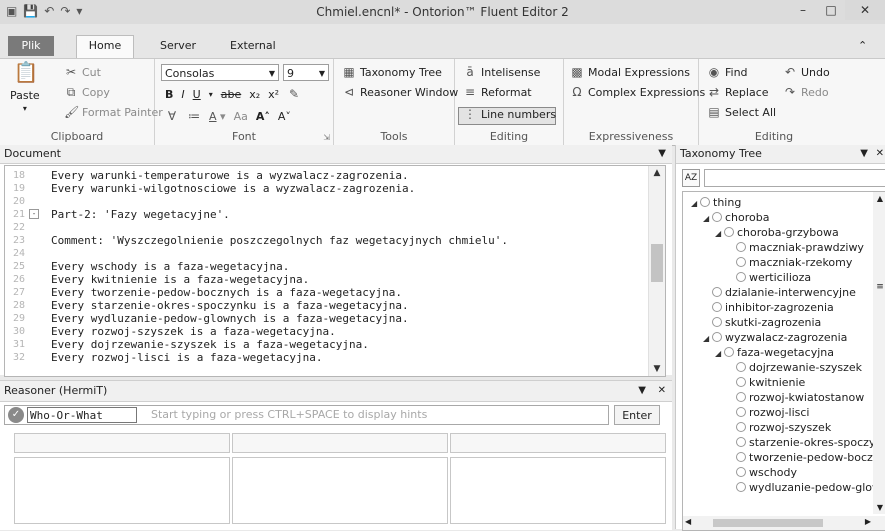 The height and width of the screenshot is (531, 885). What do you see at coordinates (806, 487) in the screenshot?
I see `tree-node: wydluzanie-pedow-glownych` at bounding box center [806, 487].